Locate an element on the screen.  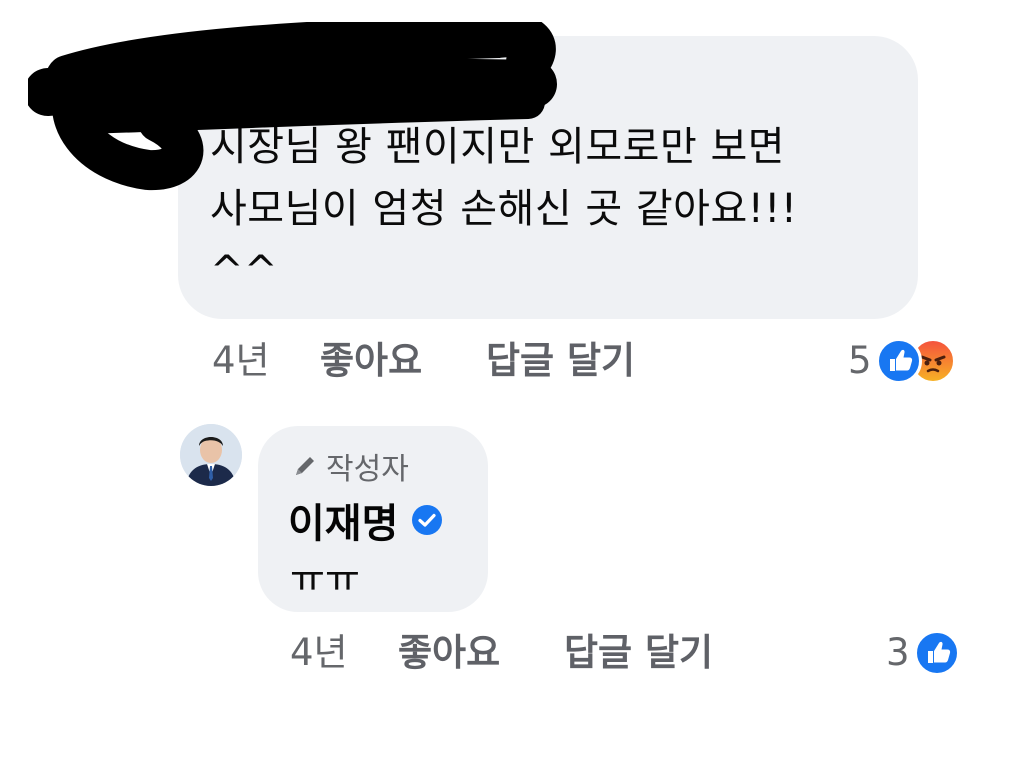
comment-meta-row: 4년 좋아요 답글 달기 5 is located at coordinates (512, 361).